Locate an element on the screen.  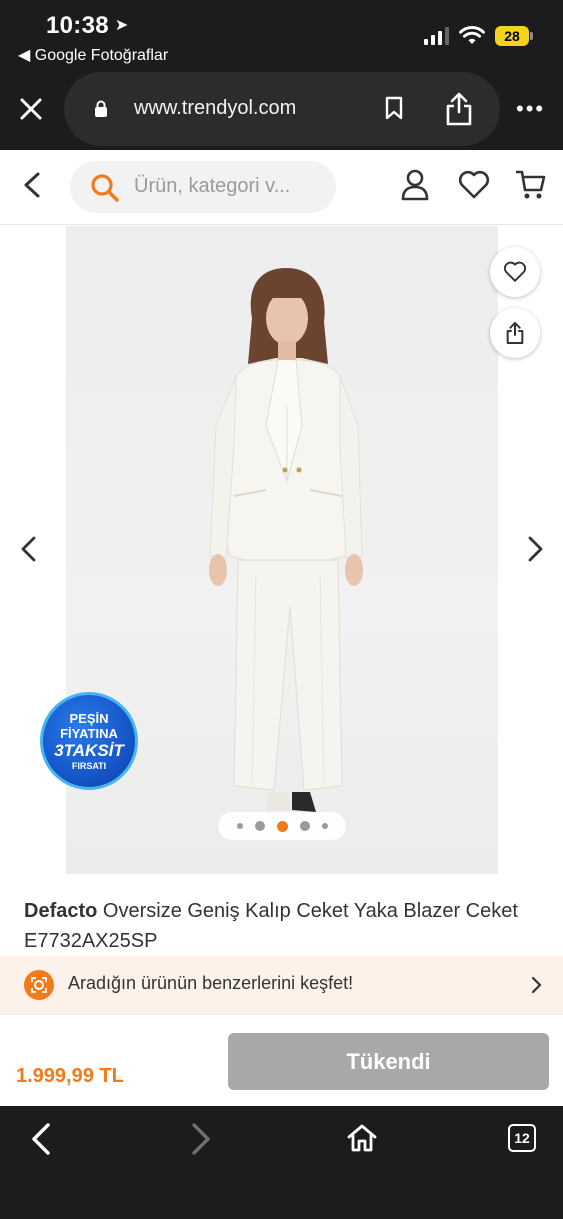
browser-toolbar: 12 is located at coordinates (281, 1162).